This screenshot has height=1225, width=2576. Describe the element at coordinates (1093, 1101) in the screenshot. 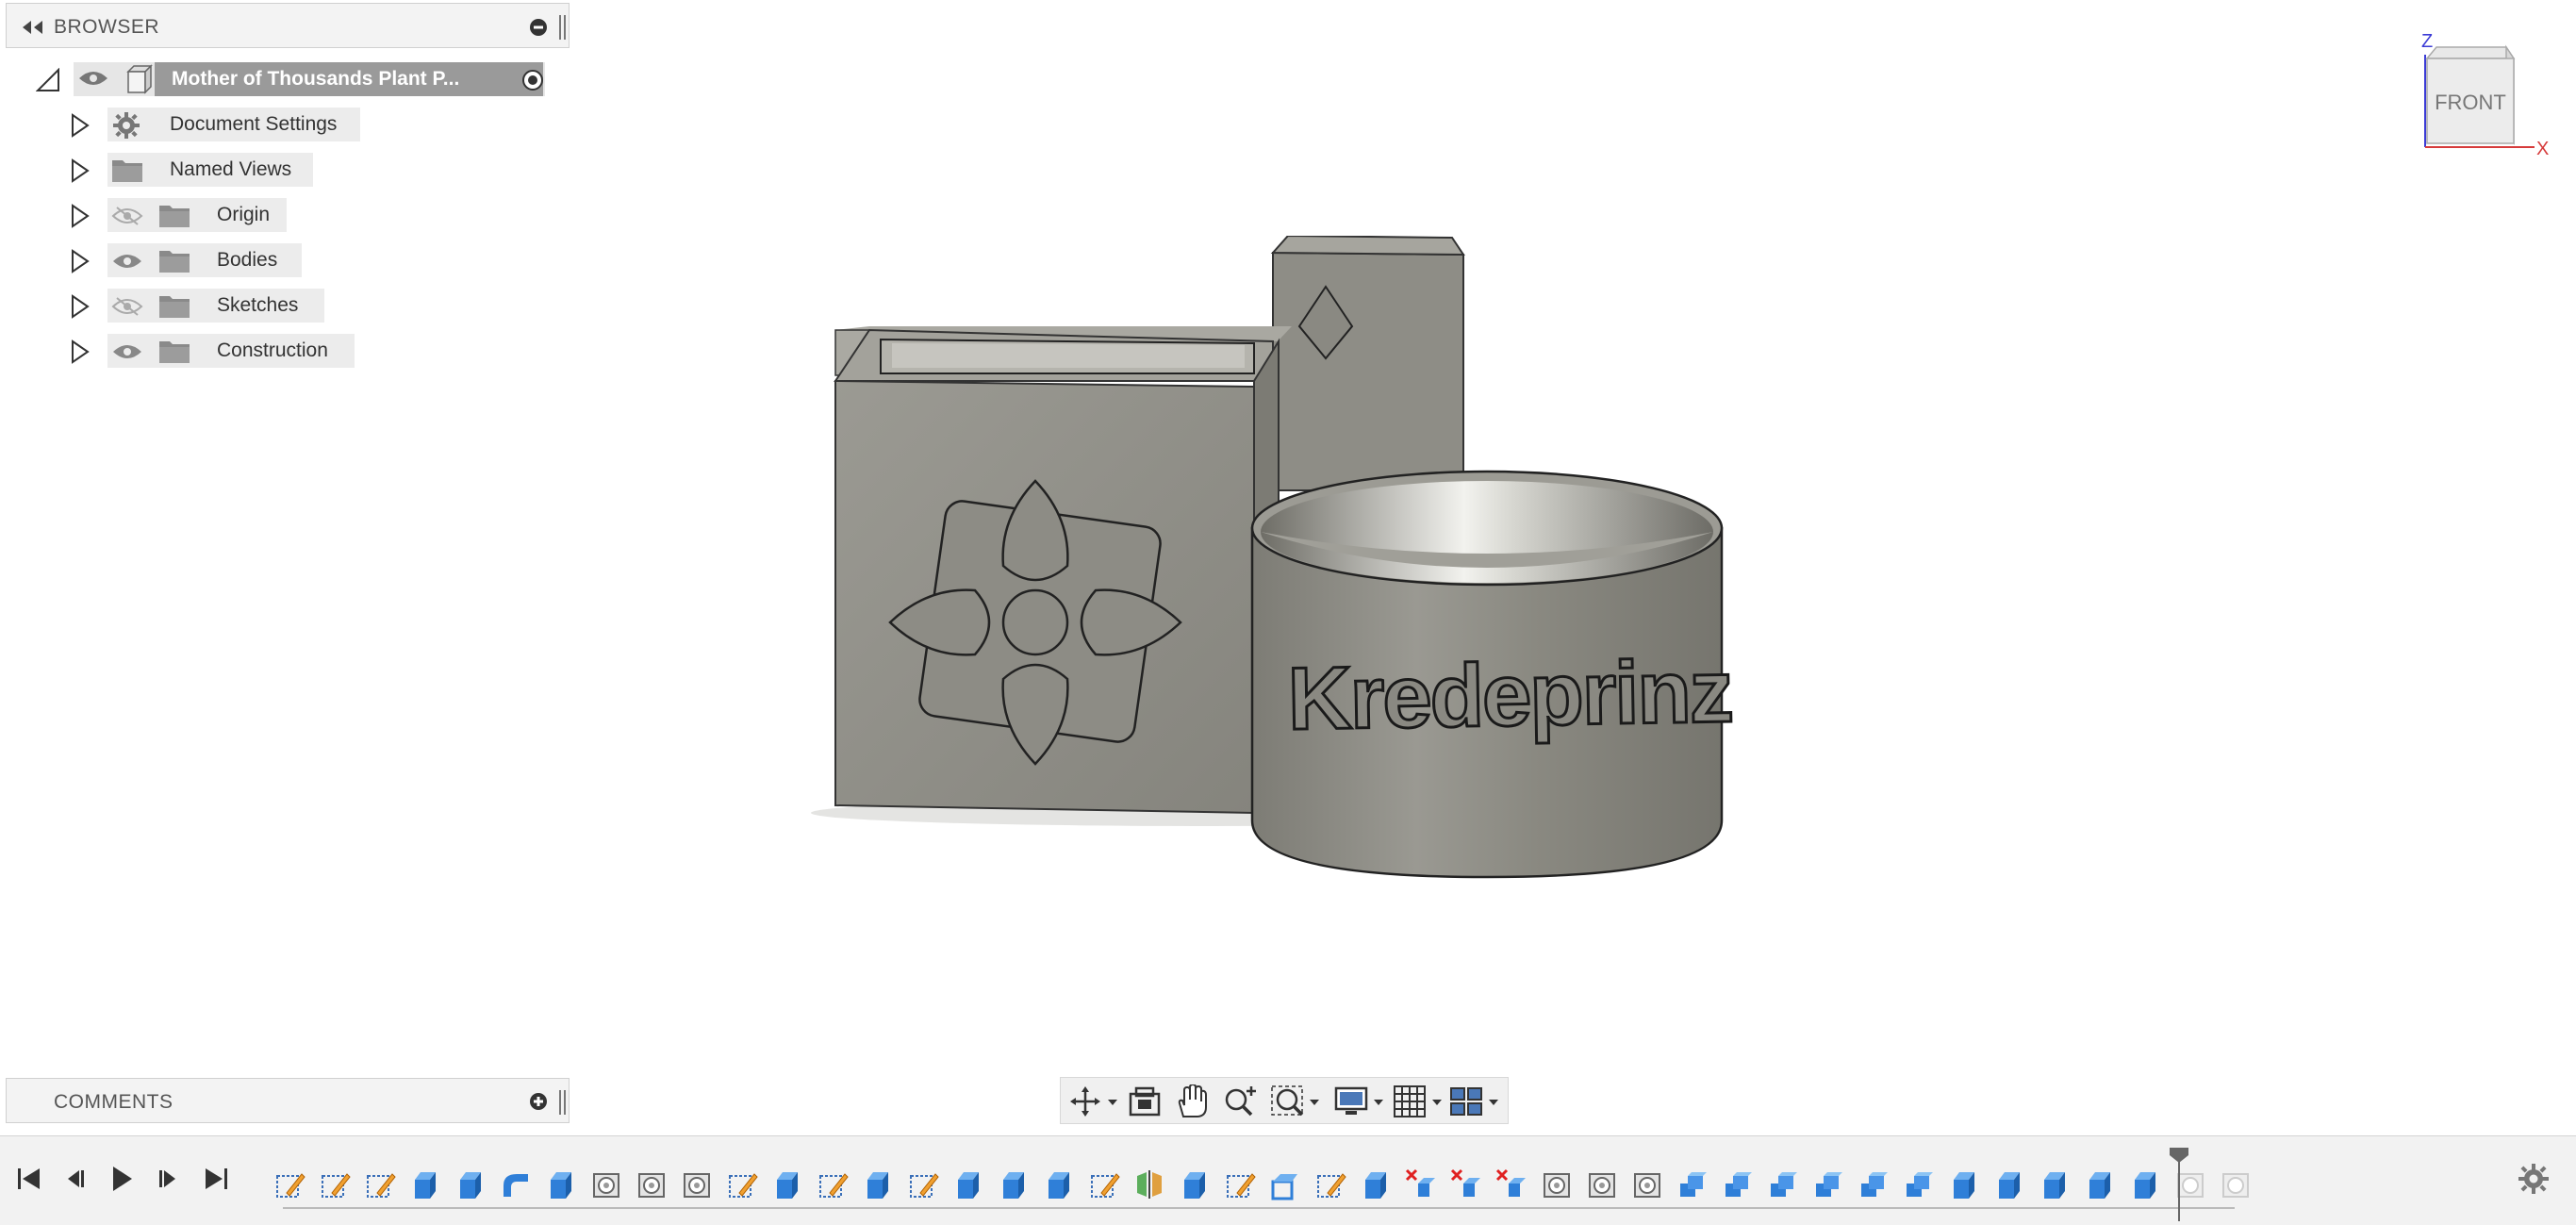

I see `orbit-icon` at that location.